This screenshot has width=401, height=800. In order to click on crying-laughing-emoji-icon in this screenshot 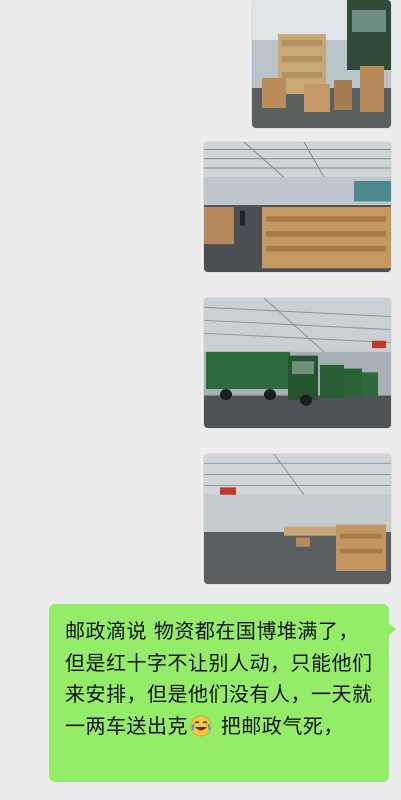, I will do `click(201, 725)`.